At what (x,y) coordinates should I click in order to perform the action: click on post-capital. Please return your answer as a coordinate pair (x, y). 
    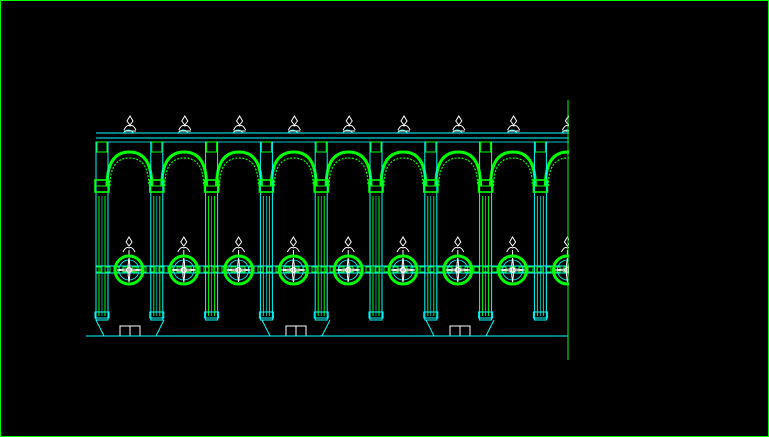
    Looking at the image, I should click on (595, 186).